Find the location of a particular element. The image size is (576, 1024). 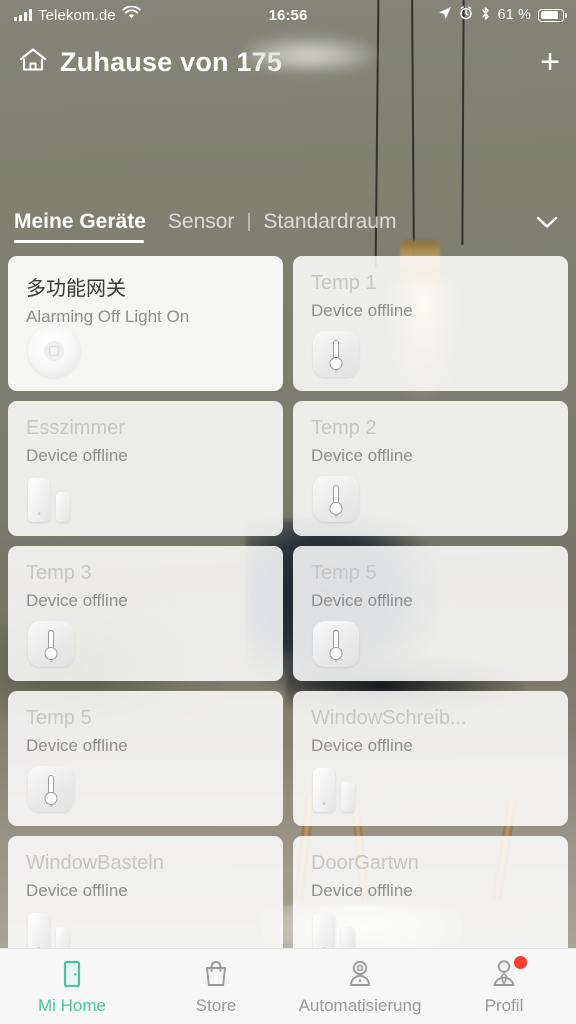

device-name: Esszimmer is located at coordinates (75, 428).